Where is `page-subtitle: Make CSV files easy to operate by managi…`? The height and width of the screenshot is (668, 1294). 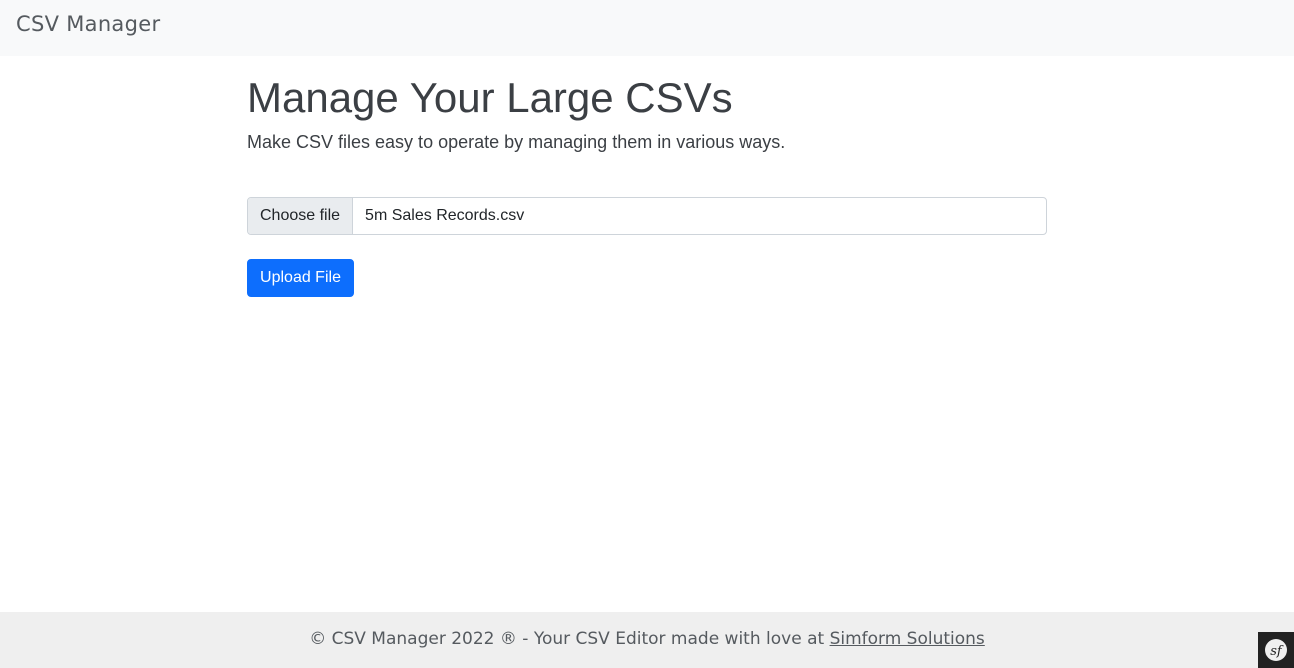 page-subtitle: Make CSV files easy to operate by managi… is located at coordinates (516, 142).